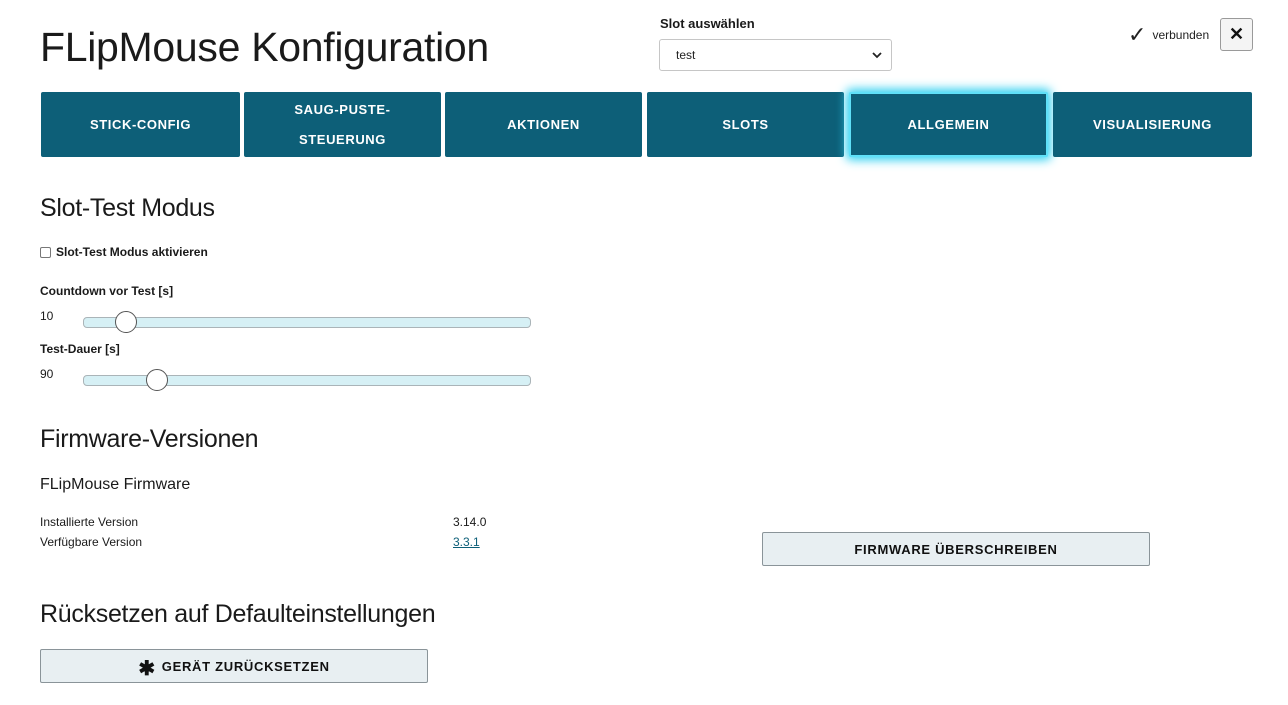  I want to click on slot-select-value: test, so click(686, 55).